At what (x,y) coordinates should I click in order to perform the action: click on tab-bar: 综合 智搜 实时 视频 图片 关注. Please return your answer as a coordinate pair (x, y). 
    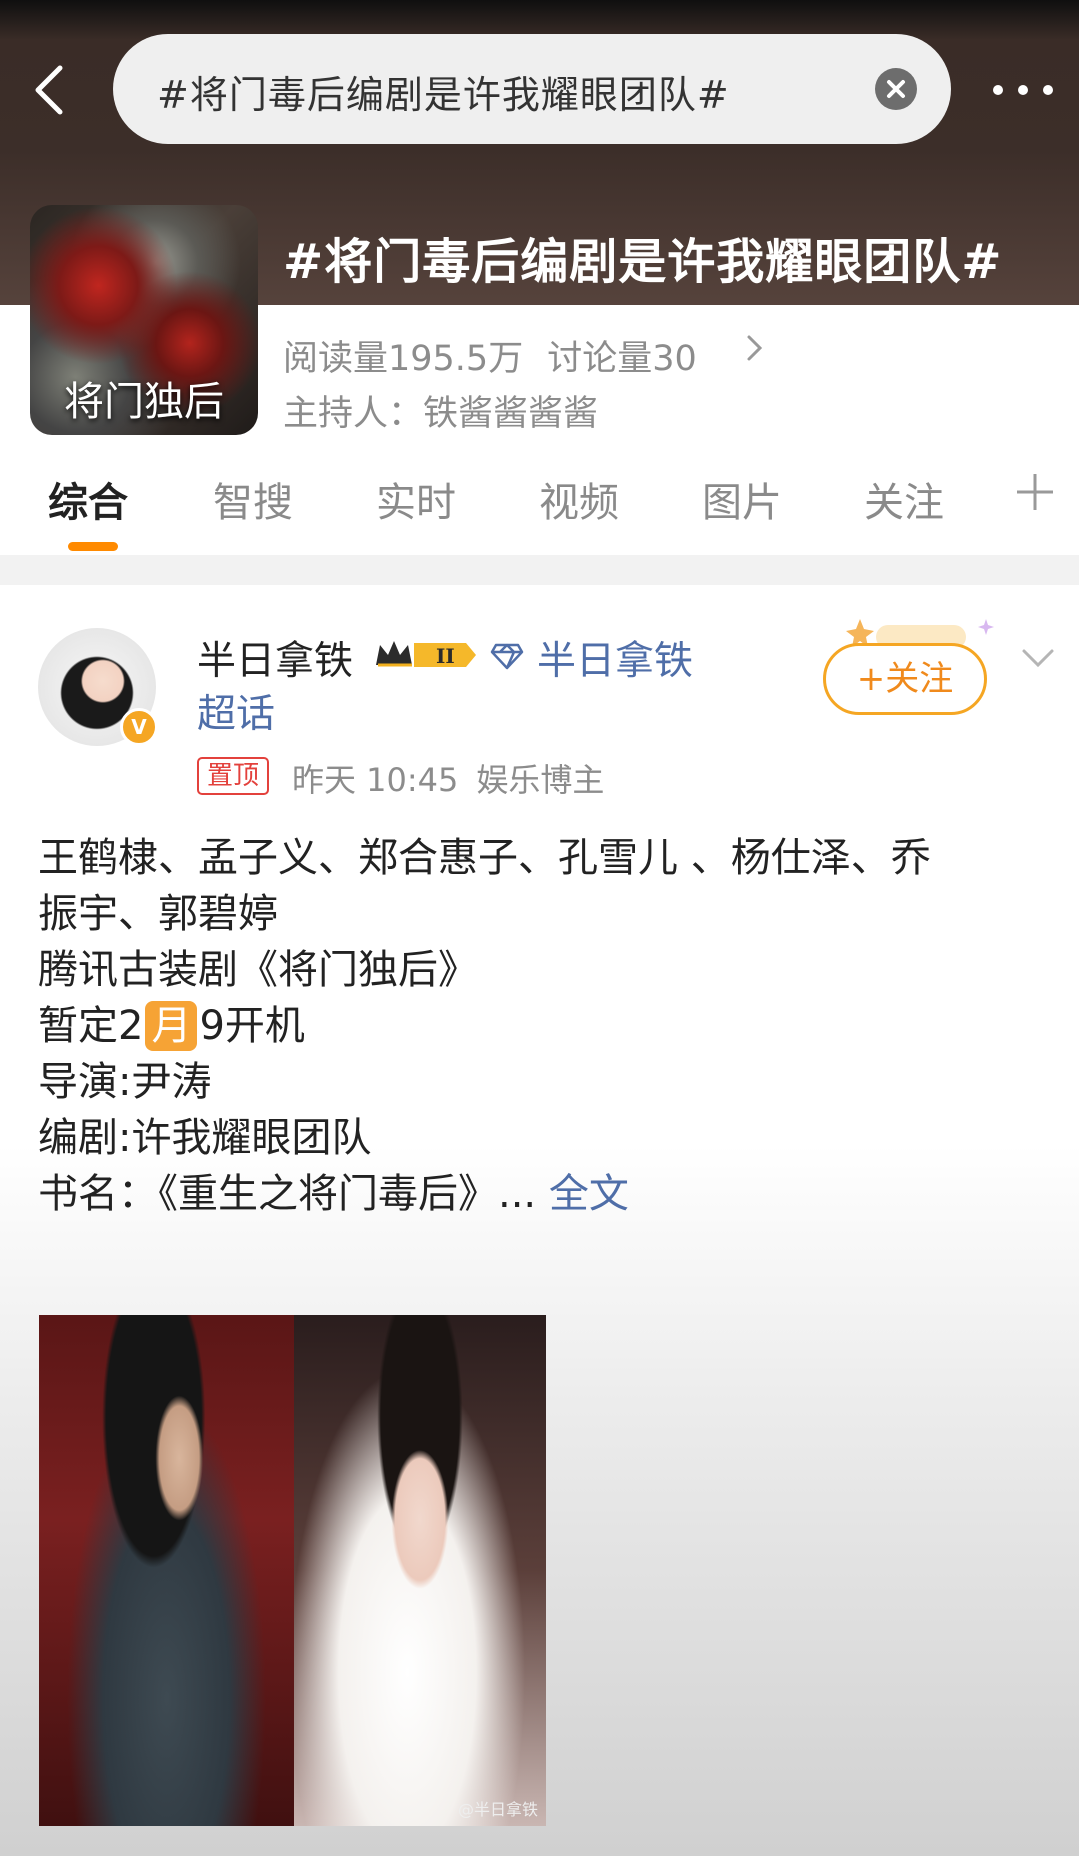
    Looking at the image, I should click on (539, 510).